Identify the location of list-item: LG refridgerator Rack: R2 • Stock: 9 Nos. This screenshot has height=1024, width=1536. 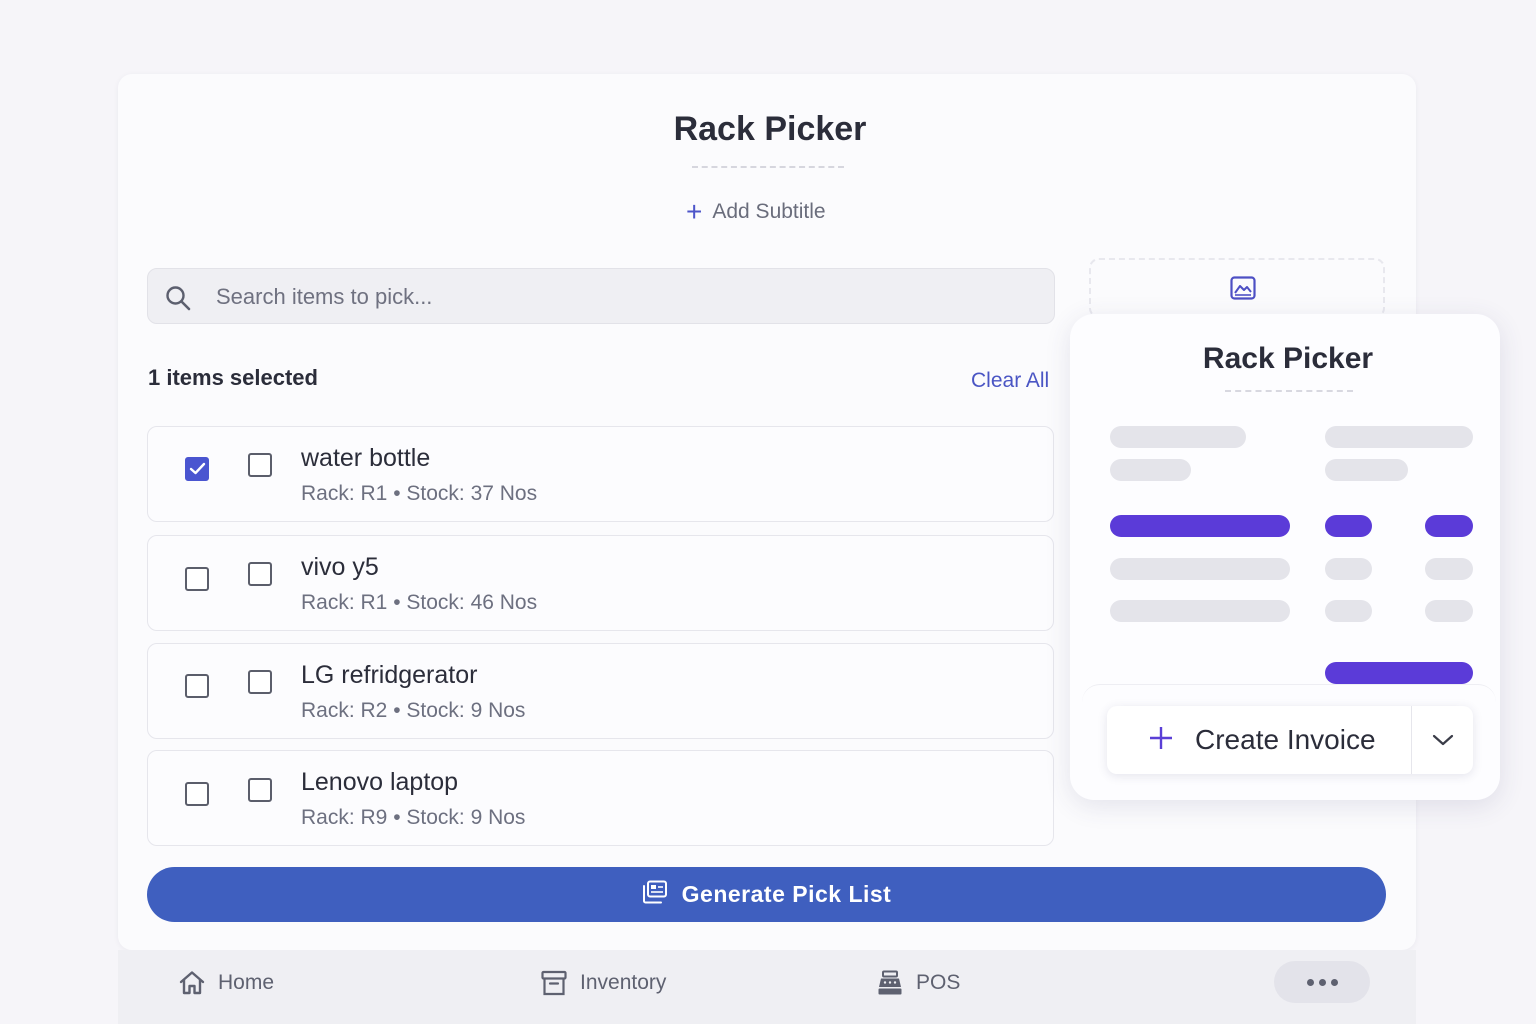
(600, 691).